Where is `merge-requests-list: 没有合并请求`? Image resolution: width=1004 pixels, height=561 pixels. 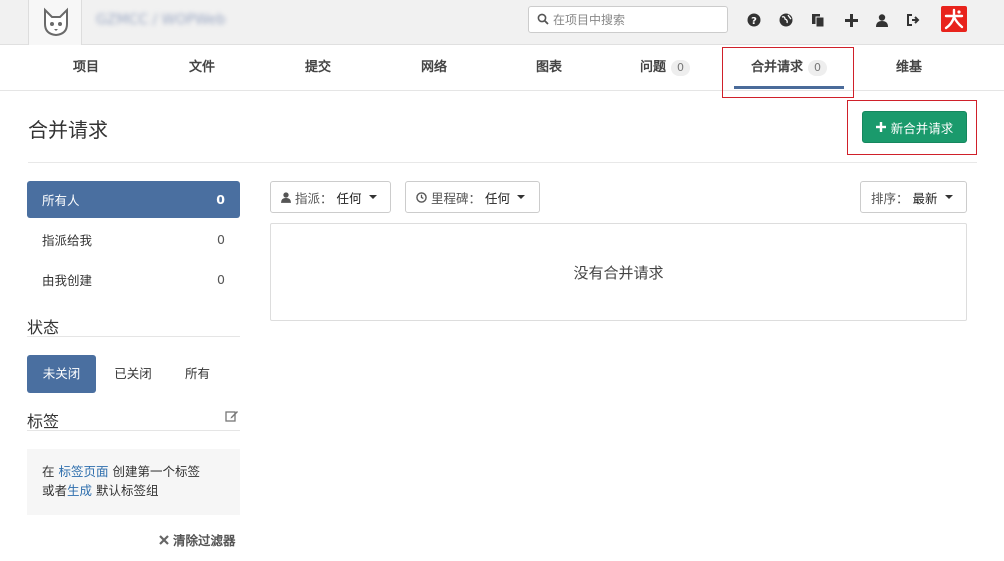 merge-requests-list: 没有合并请求 is located at coordinates (618, 272).